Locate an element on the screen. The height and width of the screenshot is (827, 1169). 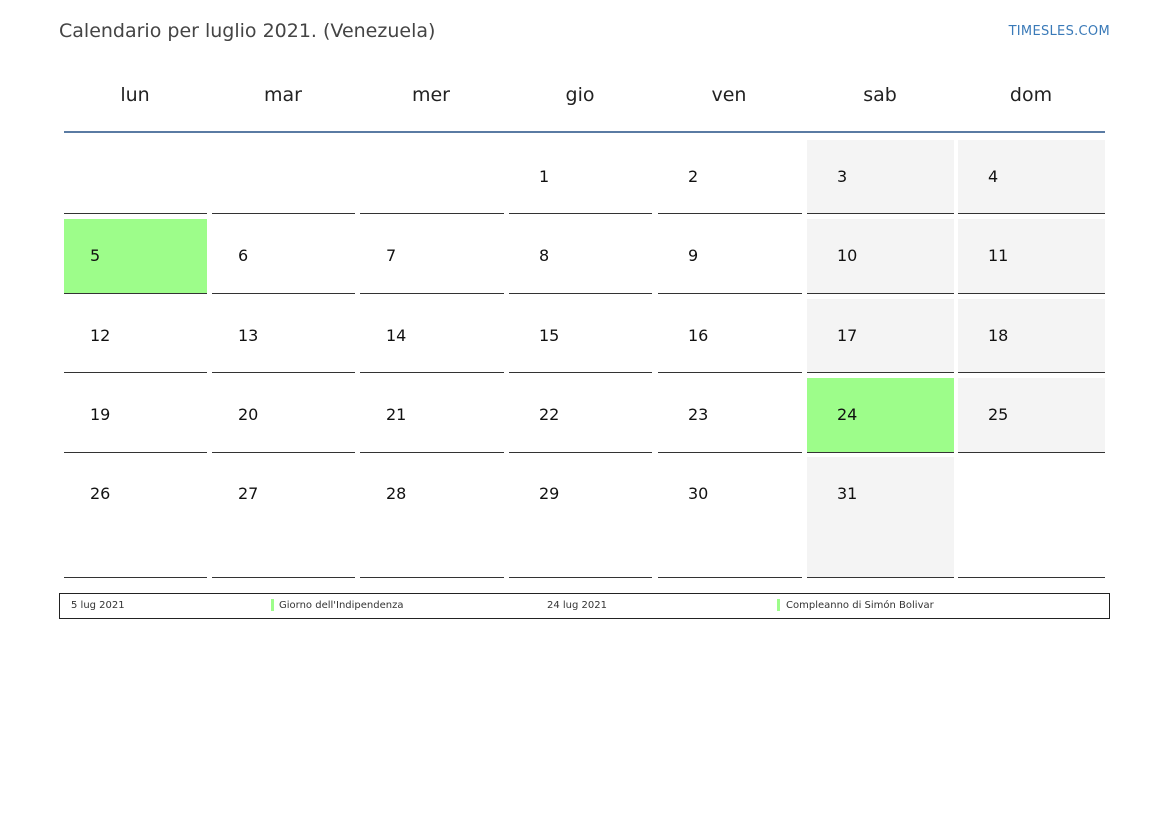
day-cell-11: 11 is located at coordinates (1031, 256).